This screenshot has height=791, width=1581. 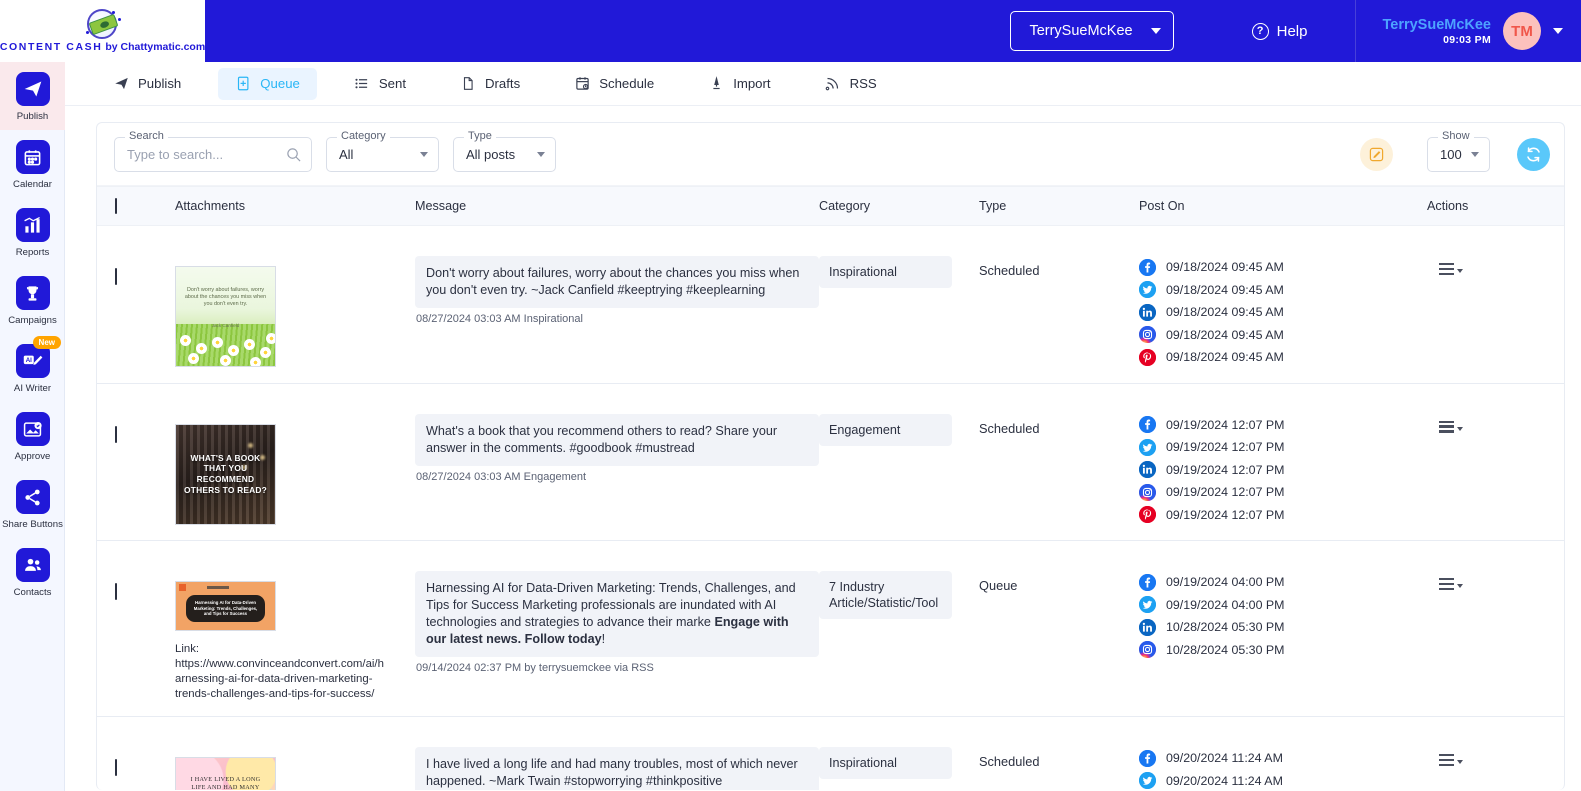 I want to click on type-value: Scheduled, so click(x=1009, y=270).